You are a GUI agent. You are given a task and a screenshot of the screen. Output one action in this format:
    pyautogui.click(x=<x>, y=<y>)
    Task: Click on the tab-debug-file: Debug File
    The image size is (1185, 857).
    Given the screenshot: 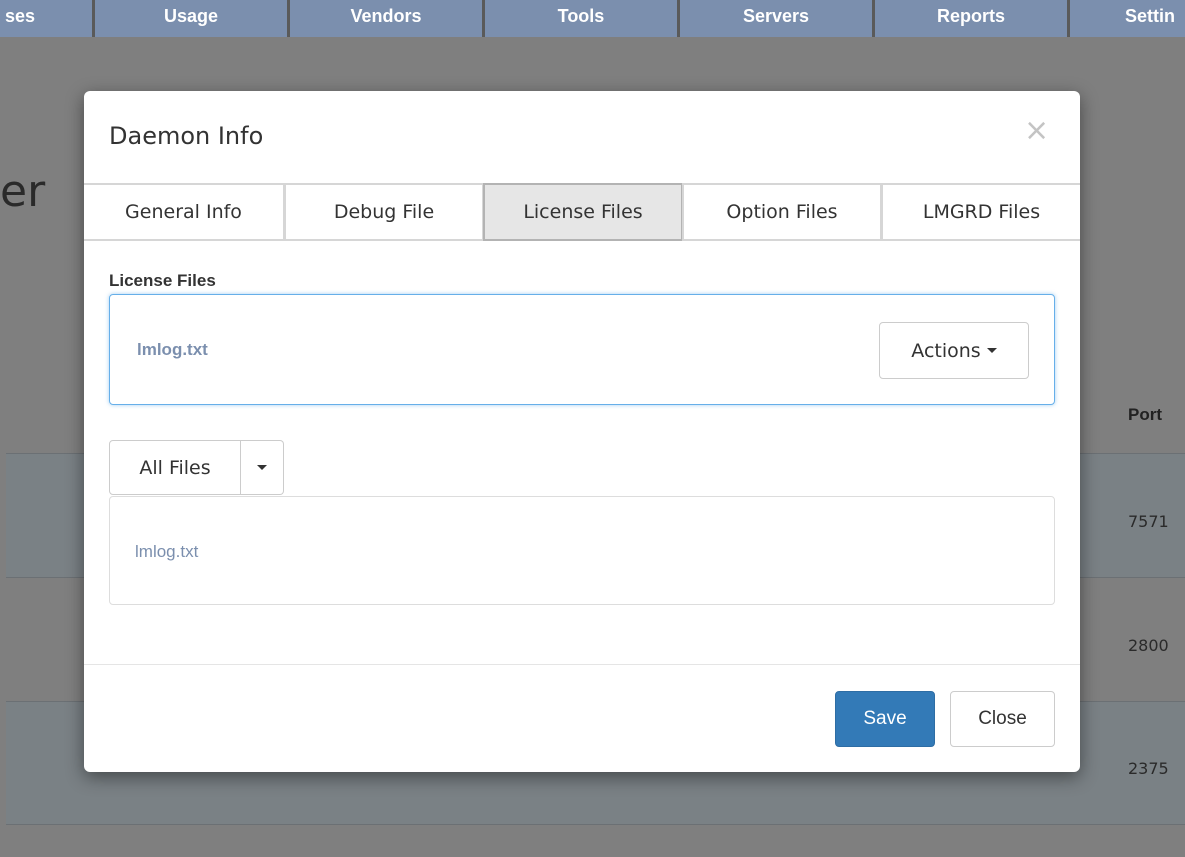 What is the action you would take?
    pyautogui.click(x=384, y=212)
    